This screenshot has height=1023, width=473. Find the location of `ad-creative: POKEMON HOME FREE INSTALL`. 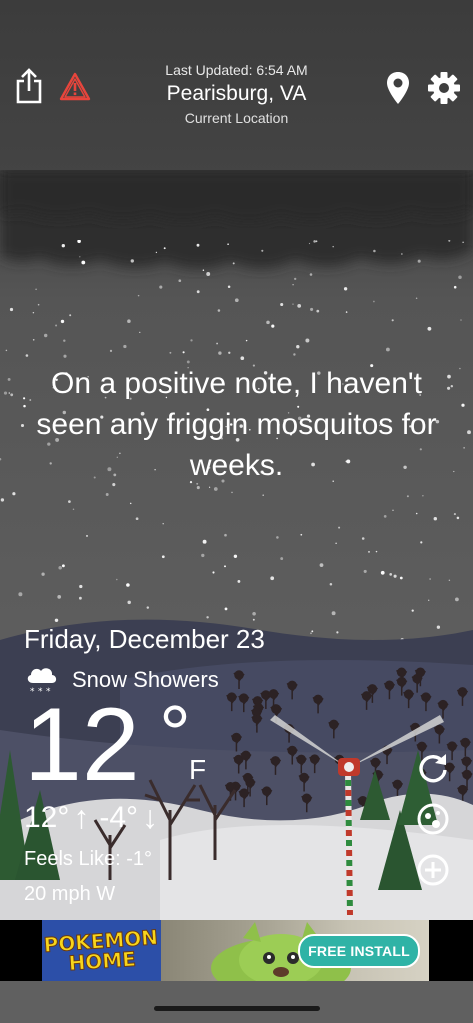

ad-creative: POKEMON HOME FREE INSTALL is located at coordinates (235, 950).